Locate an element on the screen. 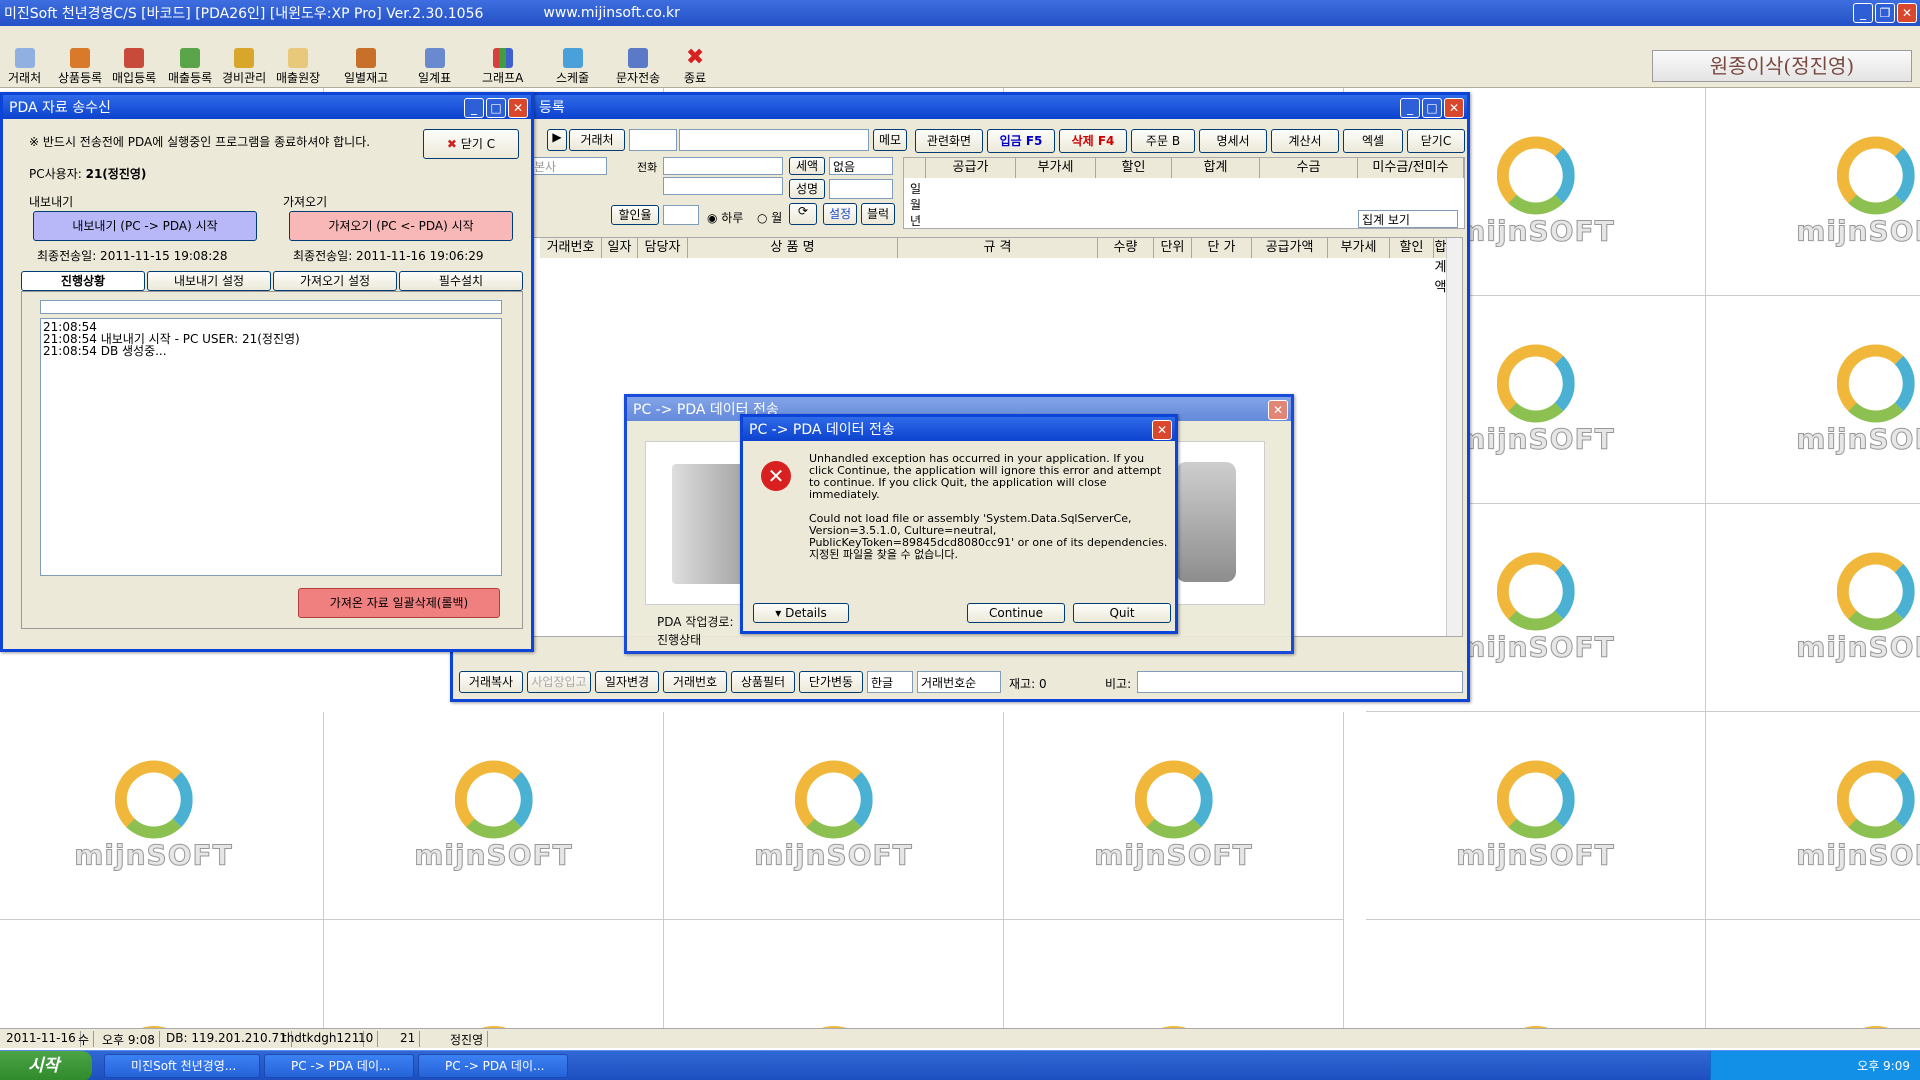 The height and width of the screenshot is (1080, 1920). price-change-button: 단가변동 is located at coordinates (831, 682).